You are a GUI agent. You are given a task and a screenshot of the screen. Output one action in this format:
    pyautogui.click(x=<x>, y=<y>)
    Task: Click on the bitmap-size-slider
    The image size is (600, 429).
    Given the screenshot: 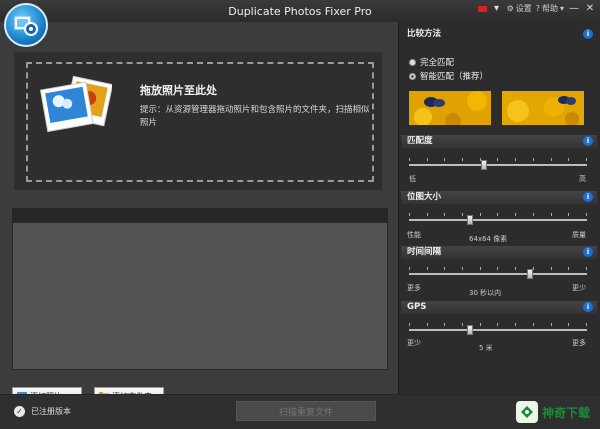 What is the action you would take?
    pyautogui.click(x=498, y=219)
    